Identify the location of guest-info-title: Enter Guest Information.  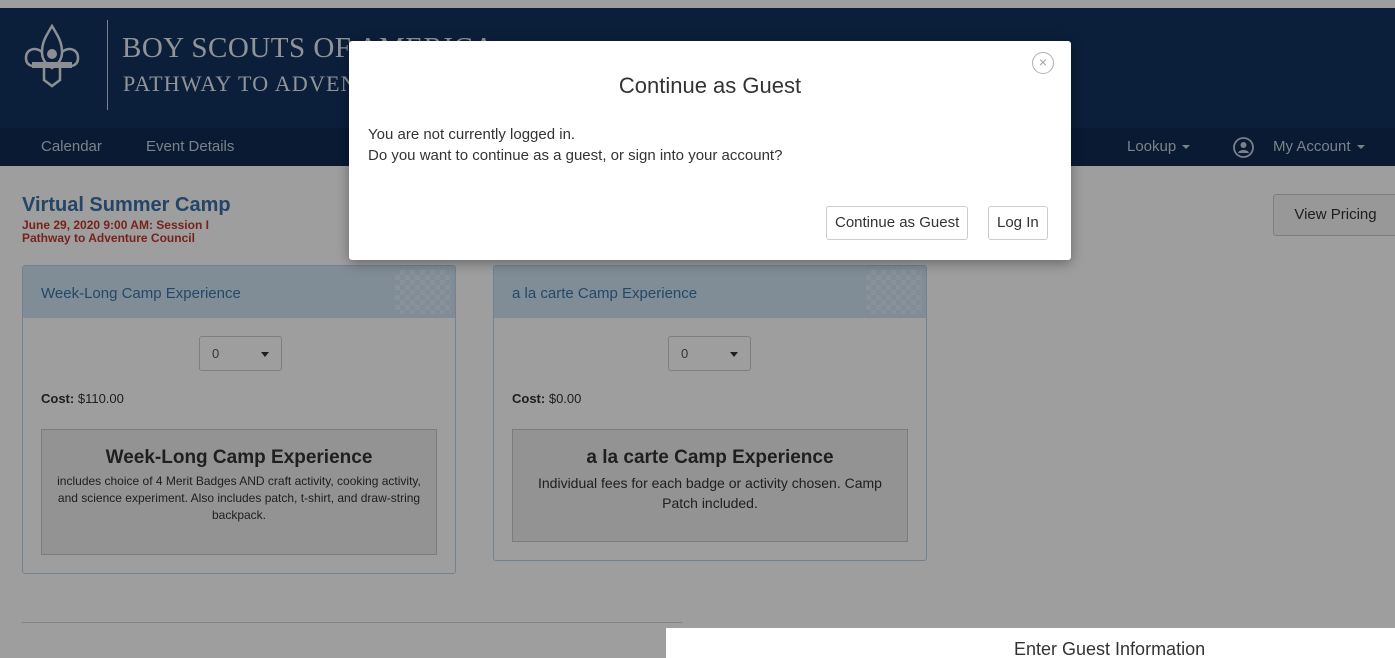
(1110, 648).